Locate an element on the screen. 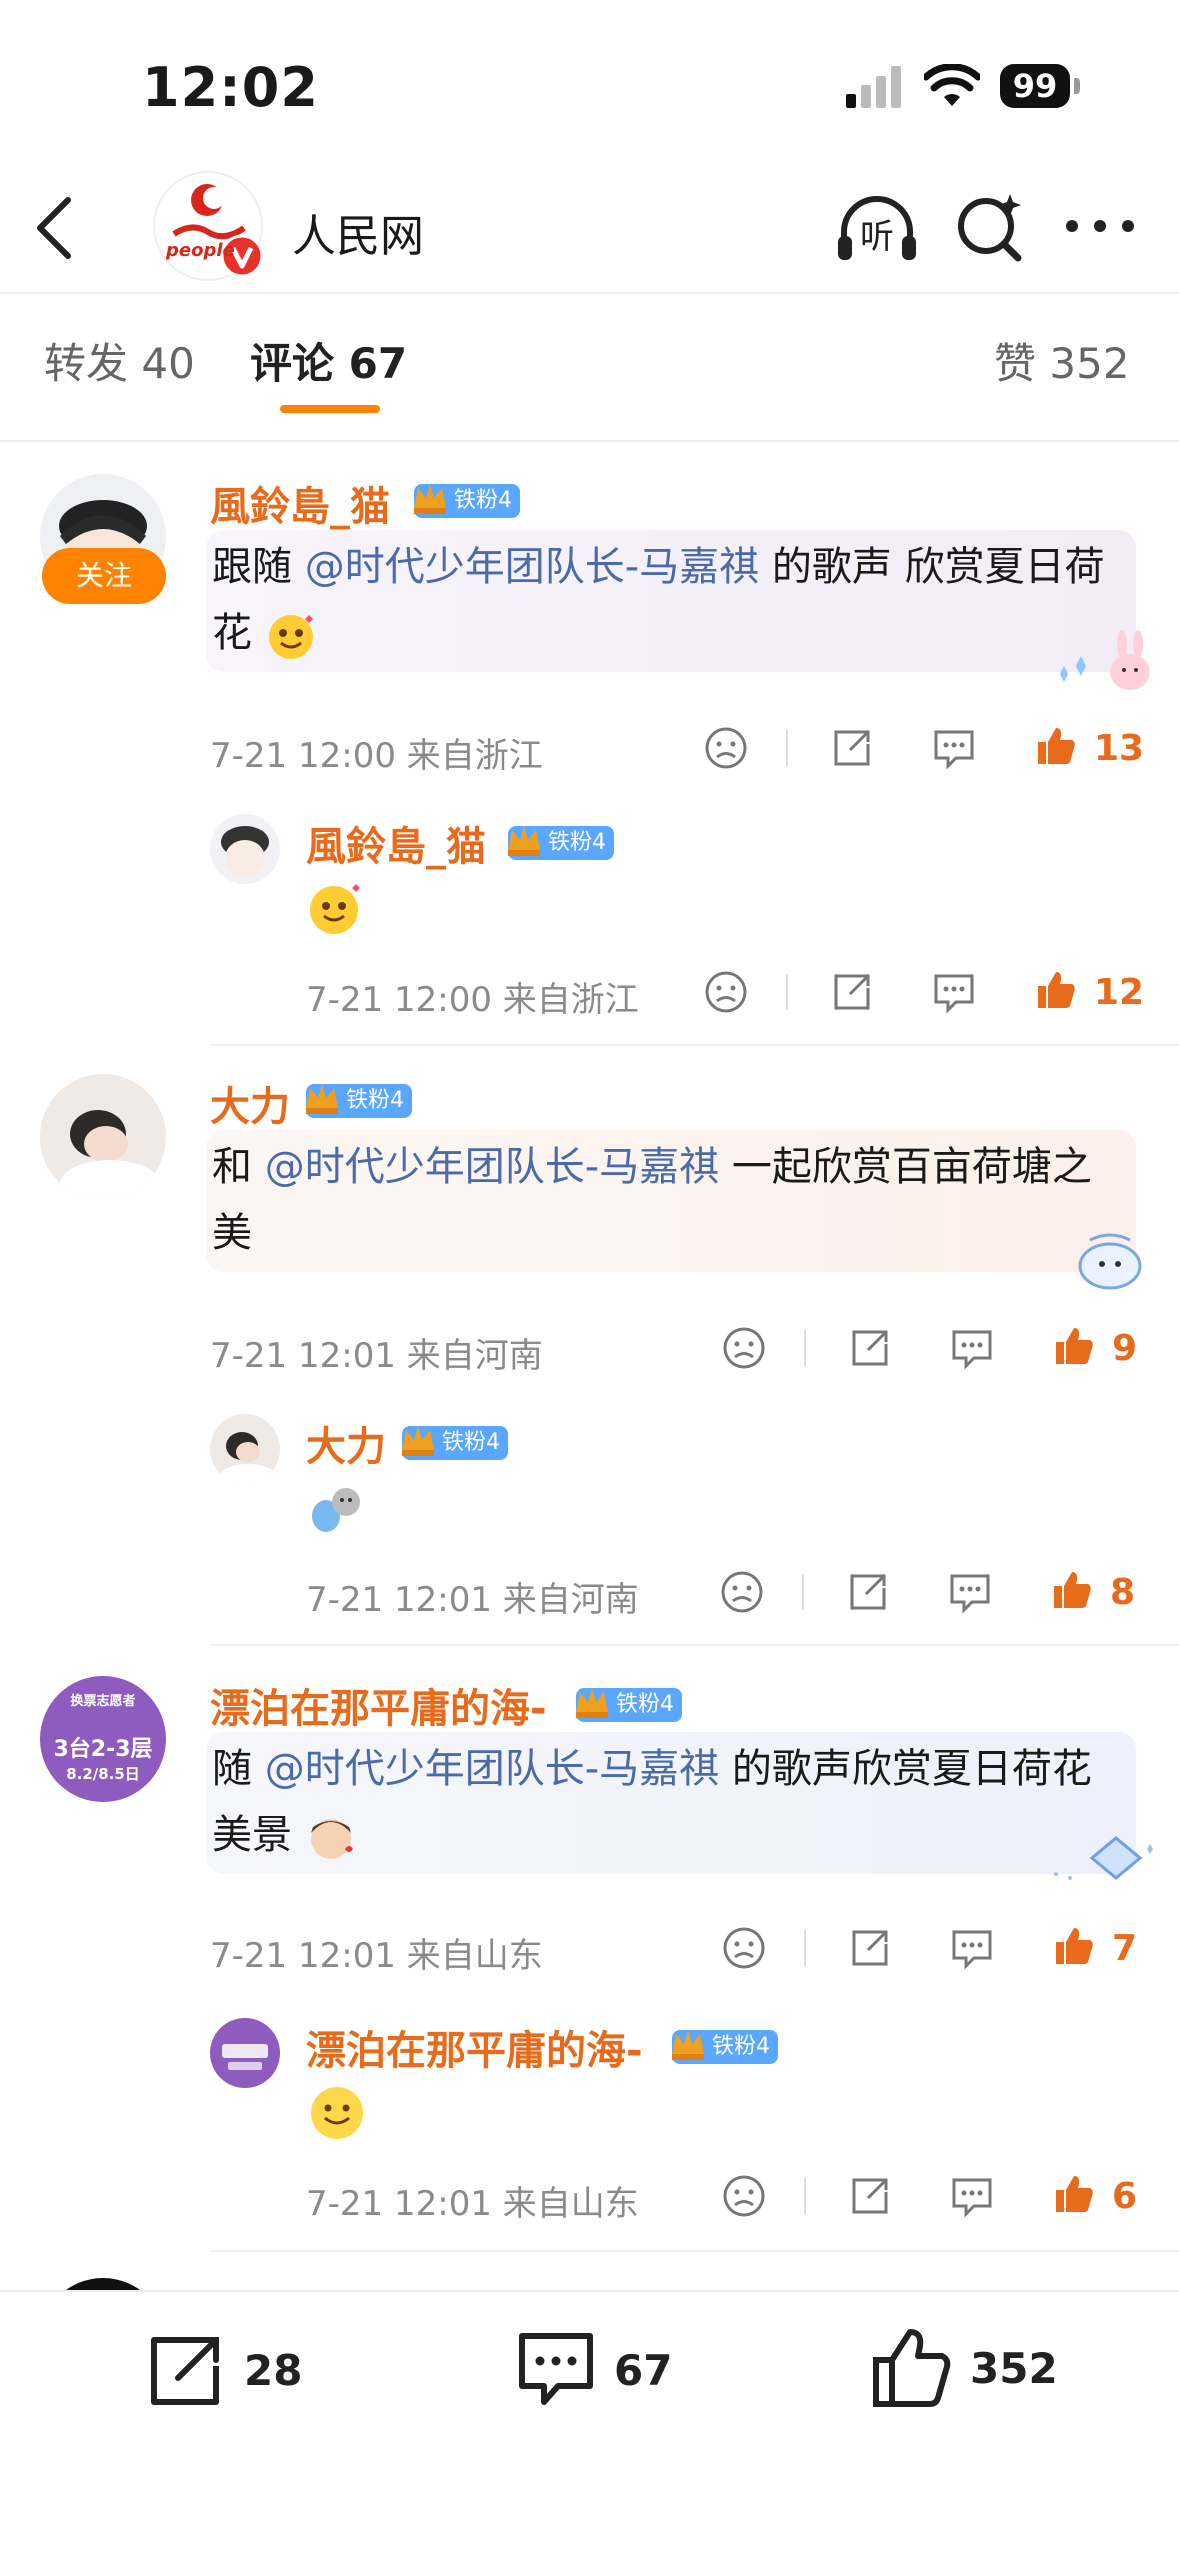 The height and width of the screenshot is (2558, 1179). smile-emoji-icon is located at coordinates (337, 2113).